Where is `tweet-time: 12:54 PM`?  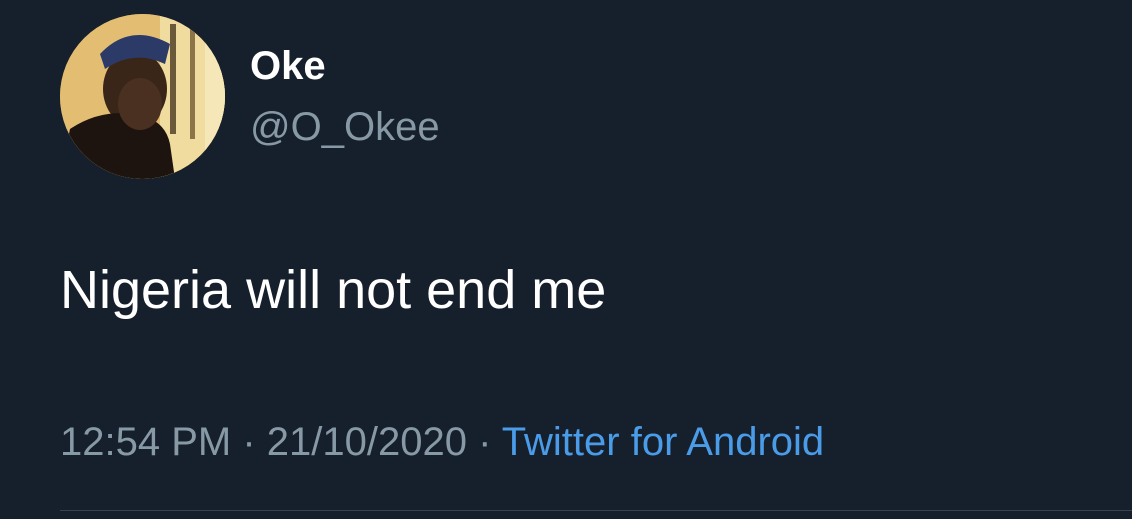
tweet-time: 12:54 PM is located at coordinates (145, 442).